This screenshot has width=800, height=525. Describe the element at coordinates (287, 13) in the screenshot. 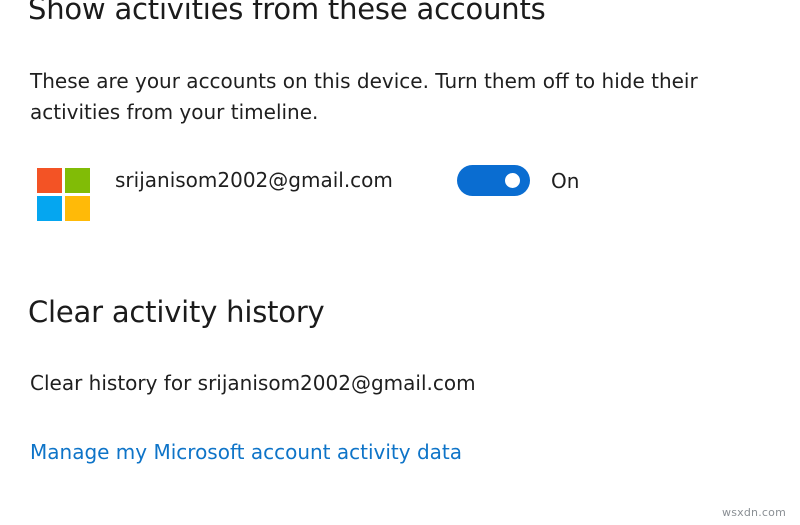

I see `show-activities-title: Show activities from these accounts` at that location.